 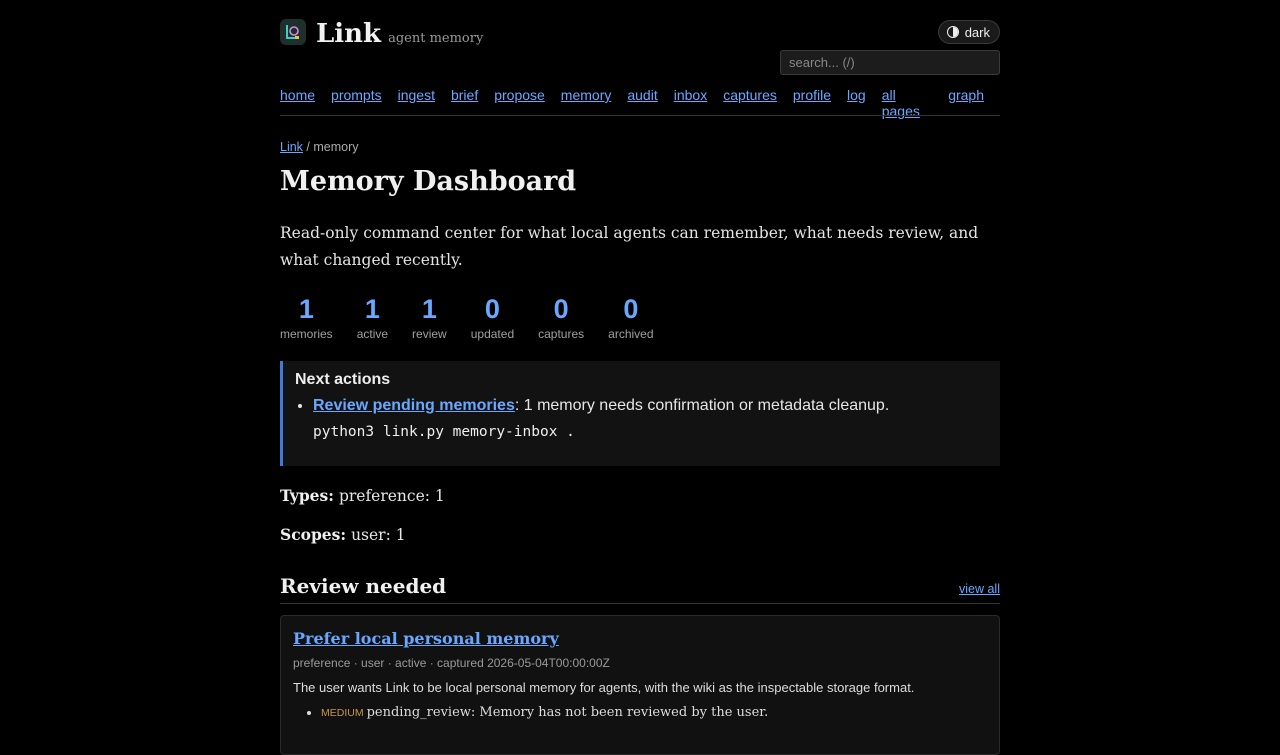 I want to click on stat-active: 1 active, so click(x=372, y=317).